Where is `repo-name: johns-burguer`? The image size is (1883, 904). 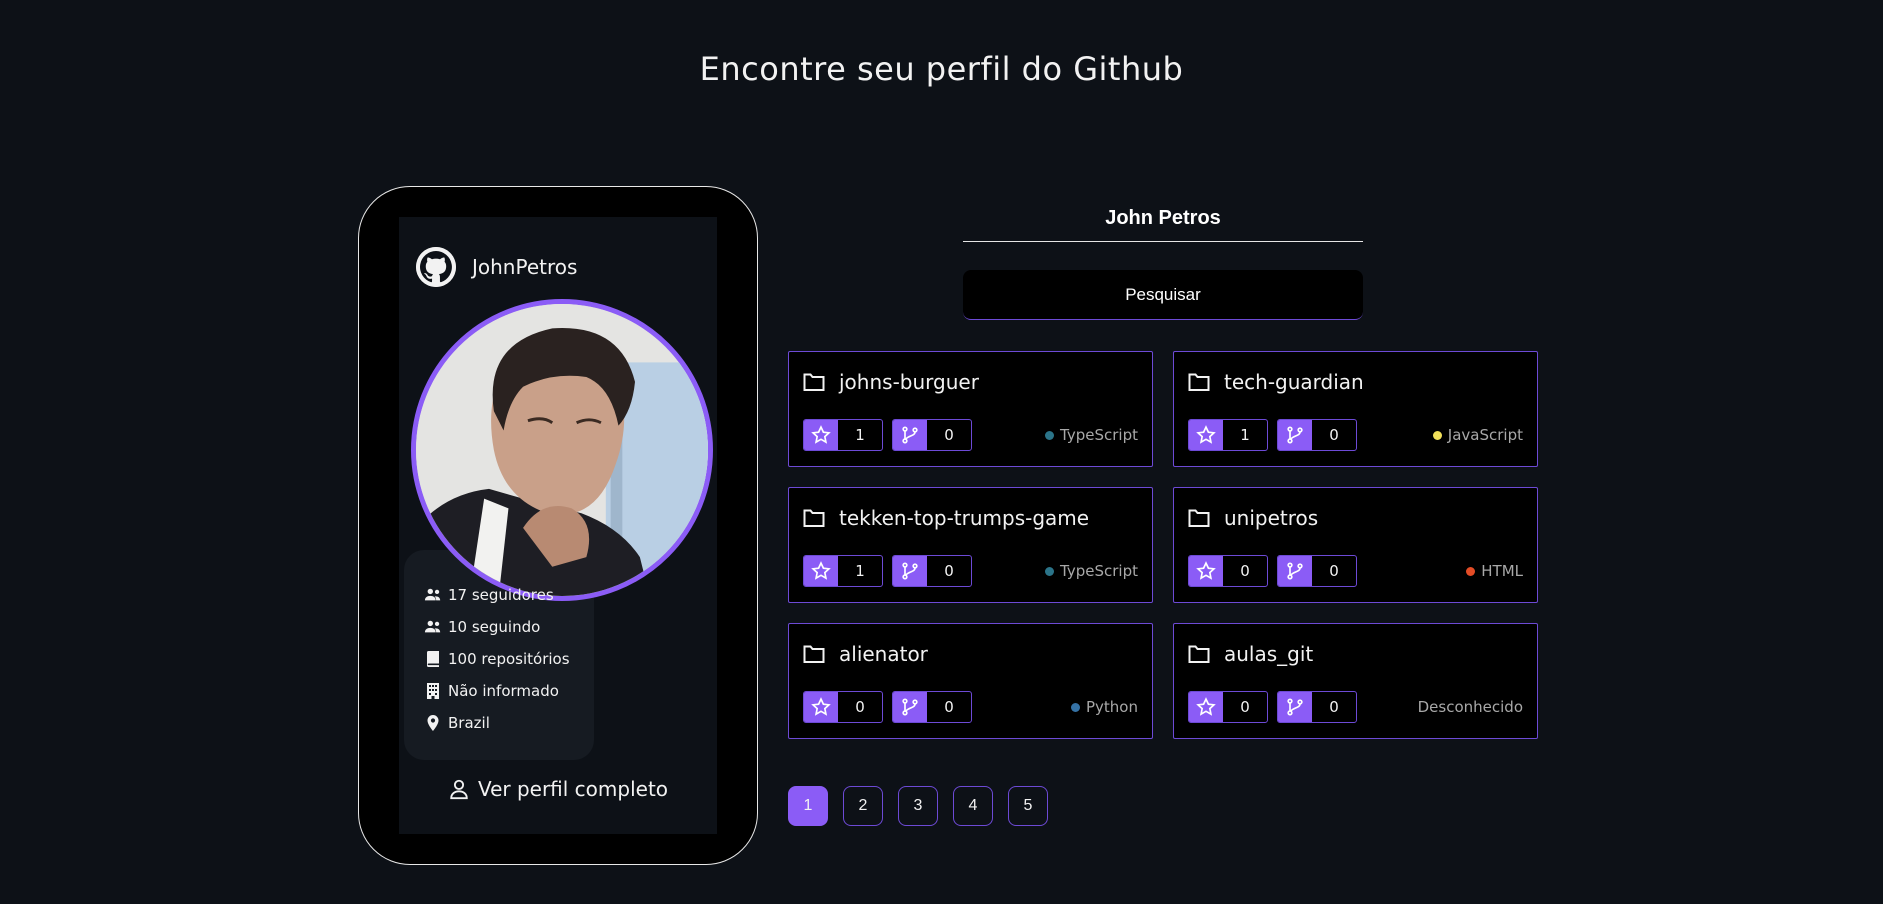
repo-name: johns-burguer is located at coordinates (909, 382).